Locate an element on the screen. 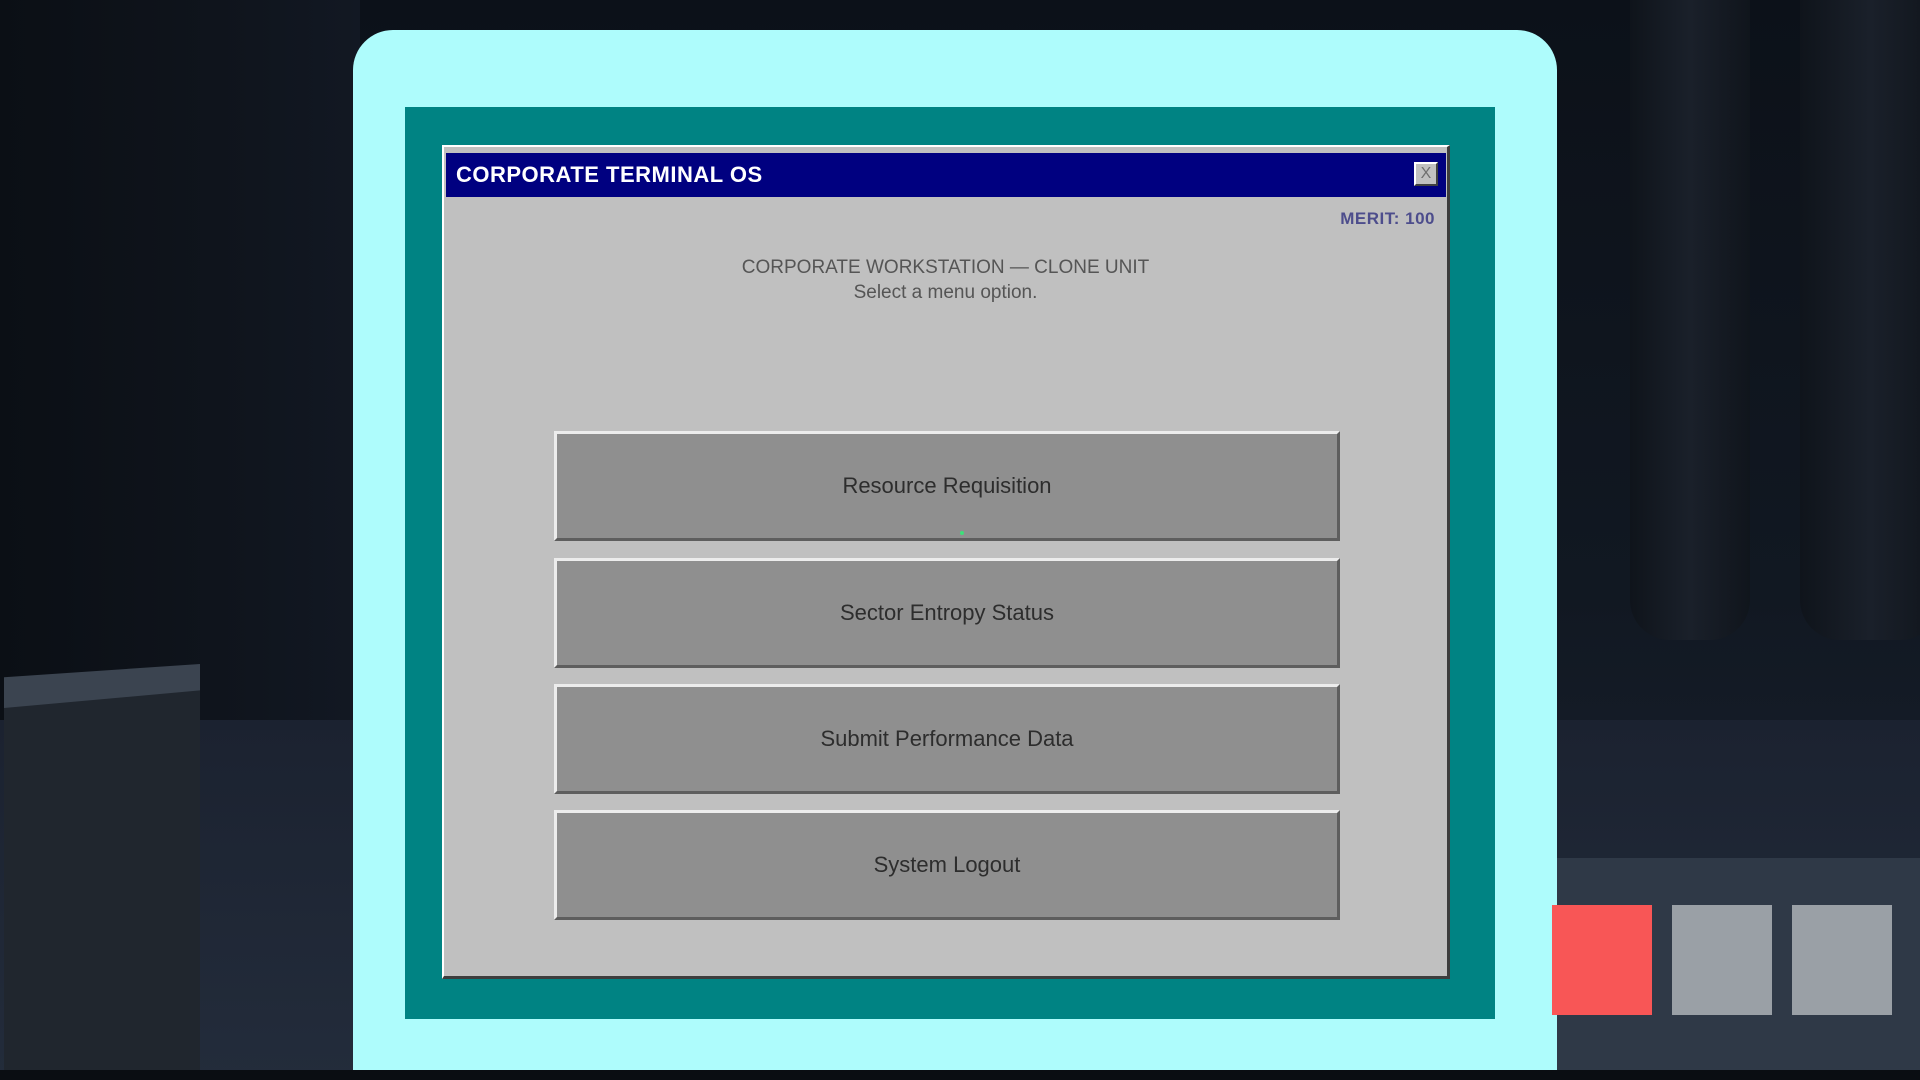 This screenshot has width=1920, height=1080. resource-requisition-button: Resource Requisition is located at coordinates (947, 486).